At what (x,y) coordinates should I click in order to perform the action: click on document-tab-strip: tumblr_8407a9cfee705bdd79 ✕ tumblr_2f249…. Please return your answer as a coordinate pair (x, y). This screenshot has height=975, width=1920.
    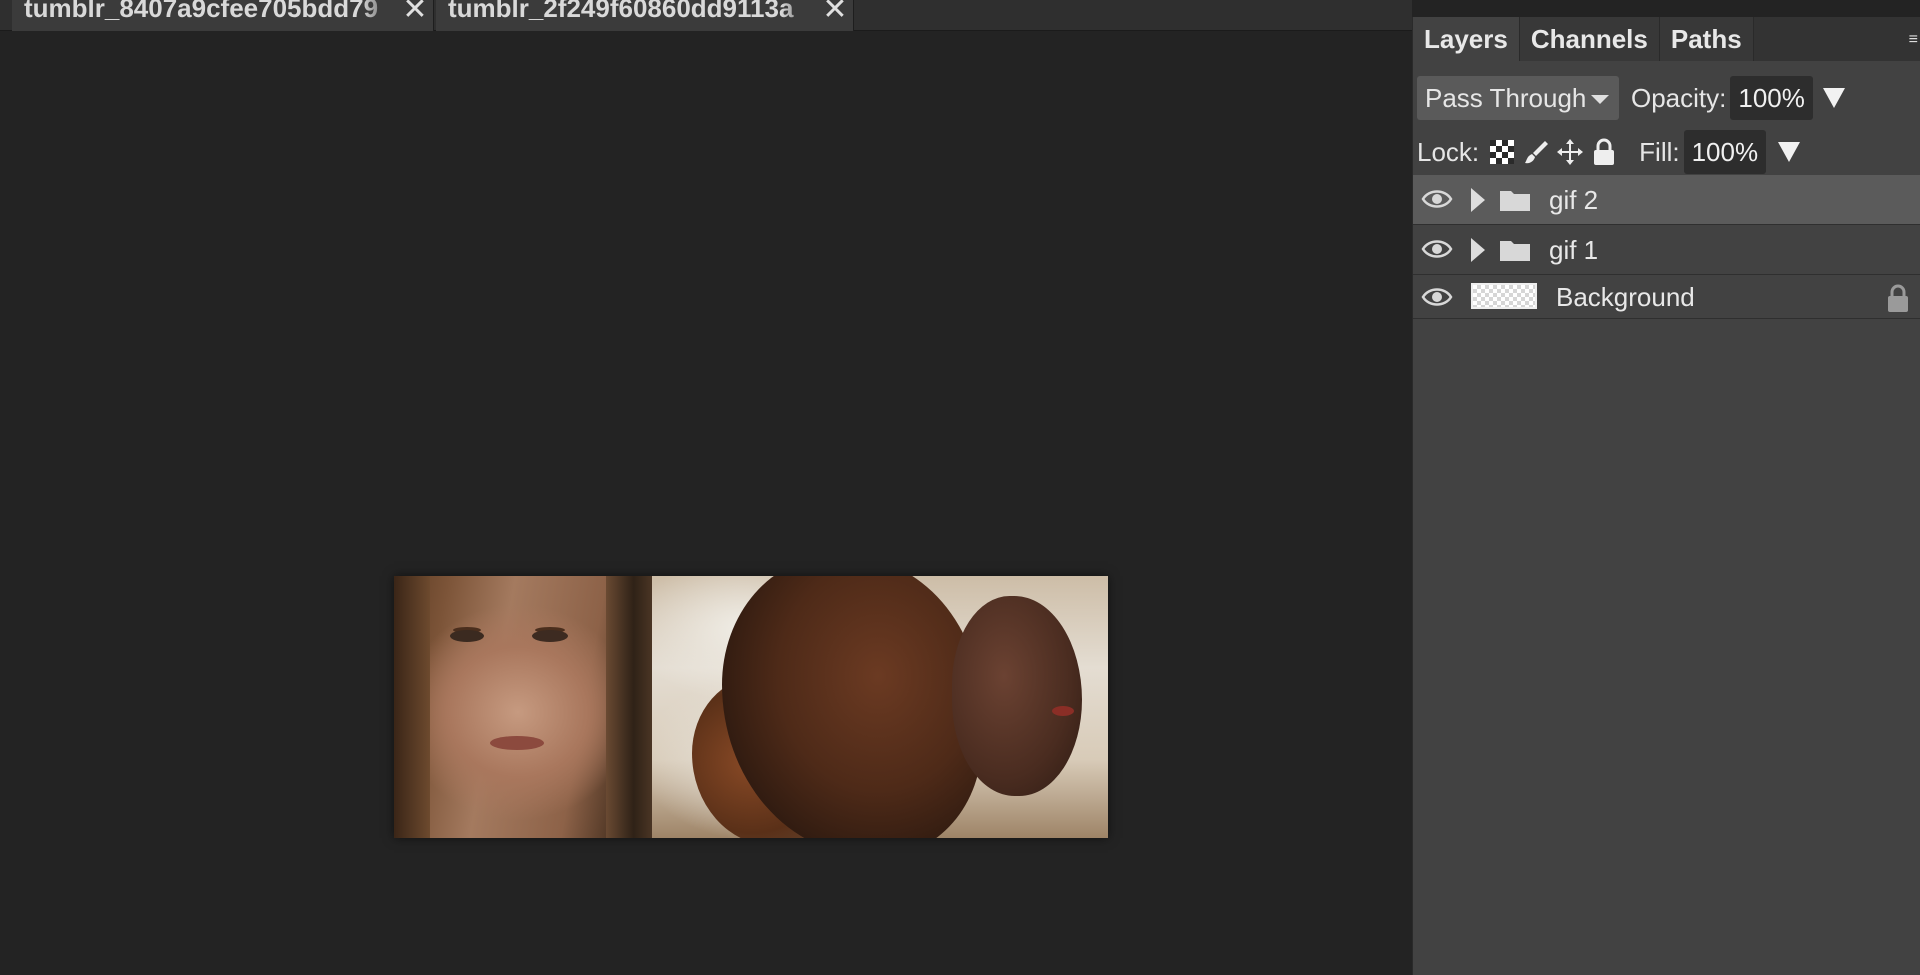
    Looking at the image, I should click on (706, 15).